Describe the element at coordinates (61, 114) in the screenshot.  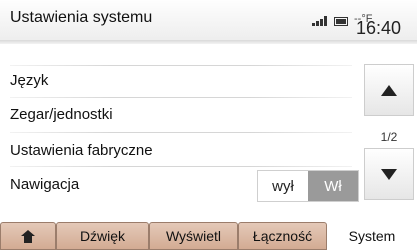
I see `menu-item-clock-units: Zegar/jednostki` at that location.